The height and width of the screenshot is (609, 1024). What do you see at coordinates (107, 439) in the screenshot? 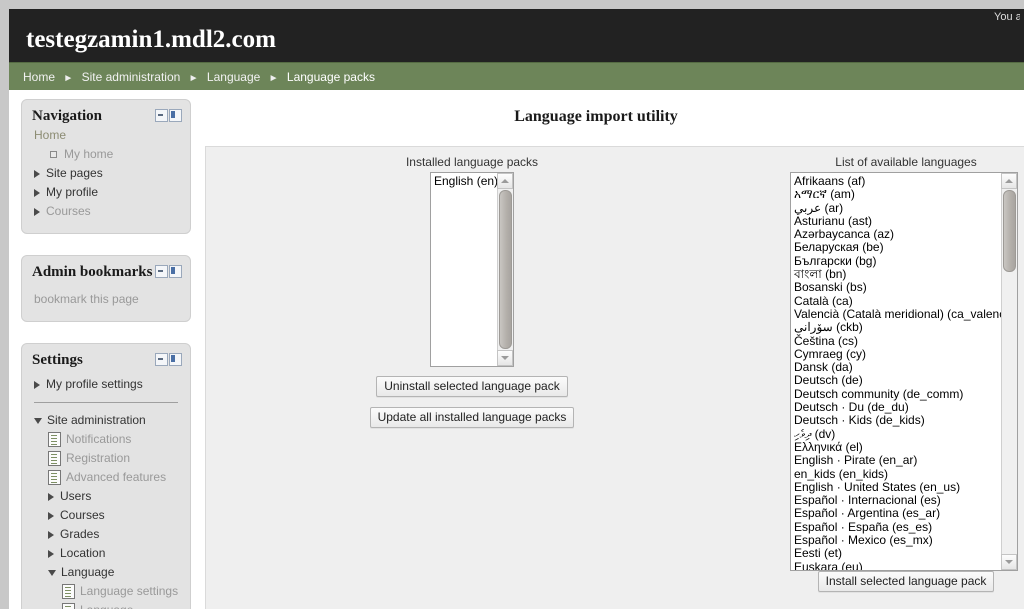
I see `settings-item-notifications: Notifications` at bounding box center [107, 439].